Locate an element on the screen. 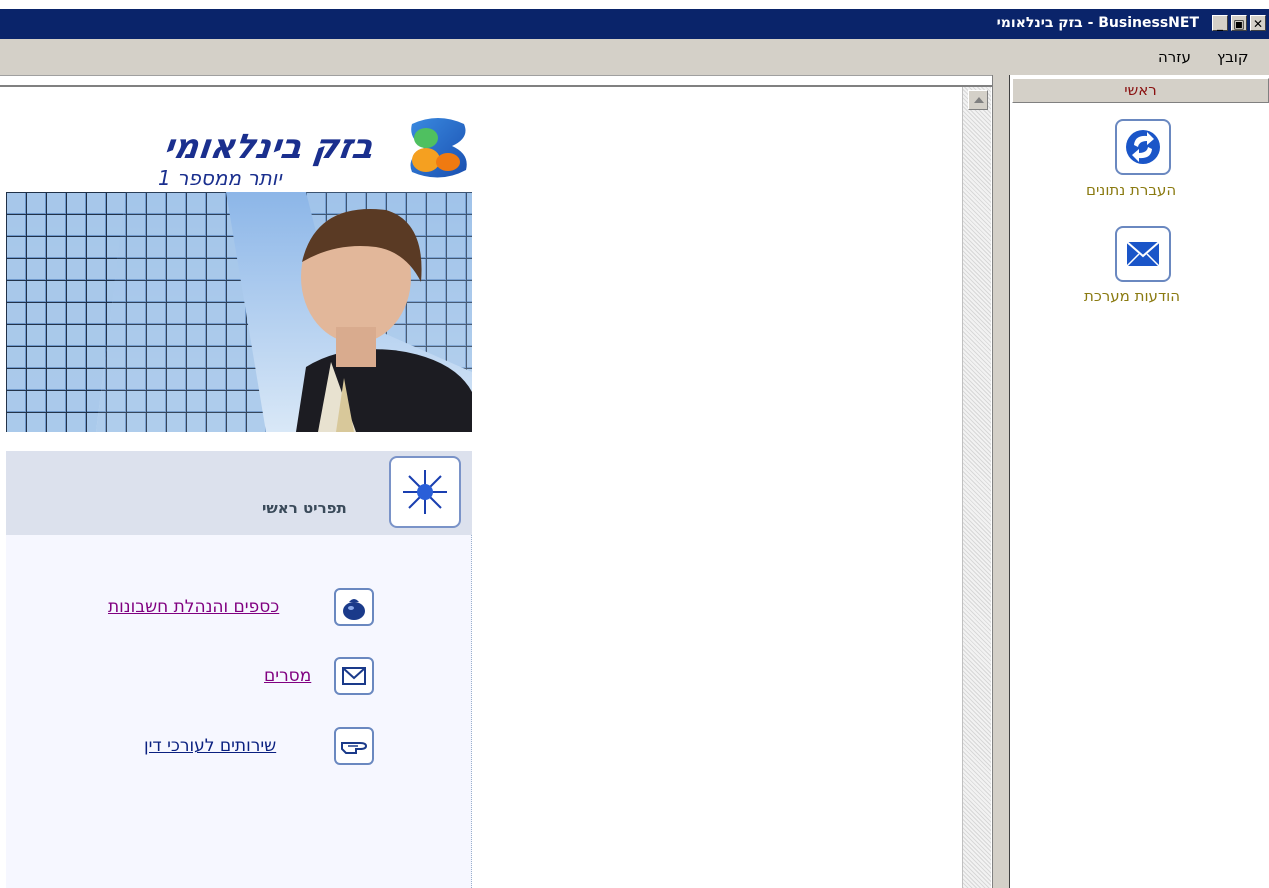 The width and height of the screenshot is (1269, 888). restore-icon: ▣ is located at coordinates (1239, 24).